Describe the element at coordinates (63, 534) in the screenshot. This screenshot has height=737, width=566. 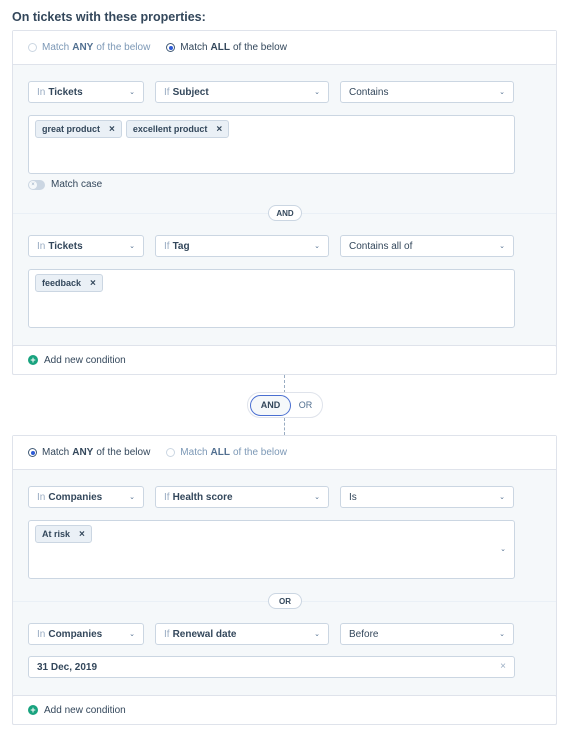
I see `value-tag: At risk ×` at that location.